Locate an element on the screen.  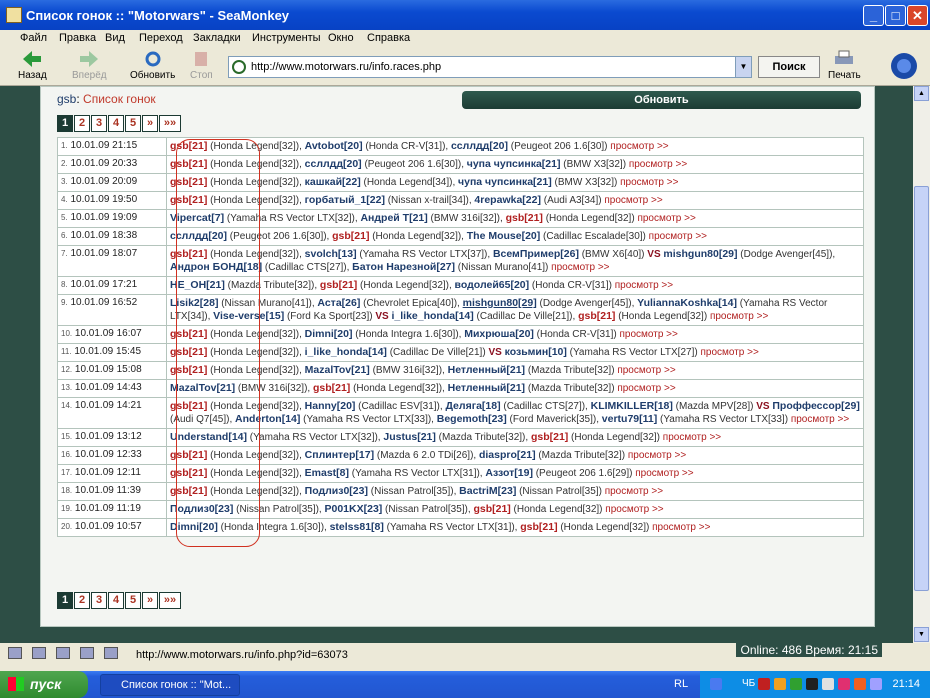
player-link: Нетленный[21] is located at coordinates (486, 388).